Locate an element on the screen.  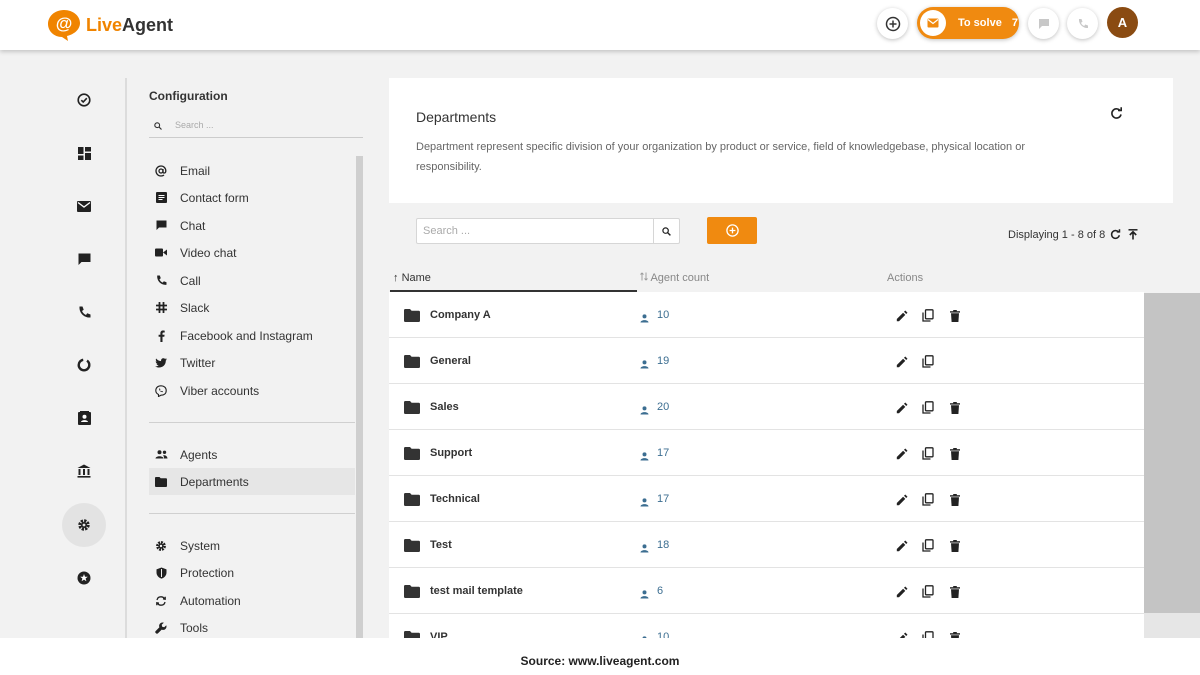
menu-item-system: System is located at coordinates (252, 545).